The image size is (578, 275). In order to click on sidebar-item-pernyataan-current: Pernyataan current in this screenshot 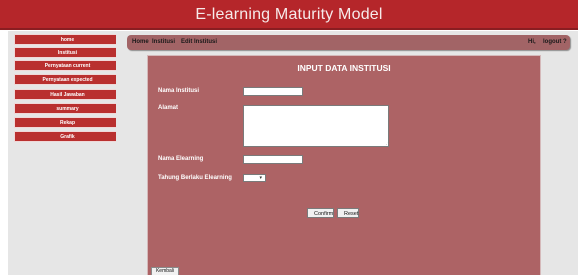, I will do `click(67, 65)`.